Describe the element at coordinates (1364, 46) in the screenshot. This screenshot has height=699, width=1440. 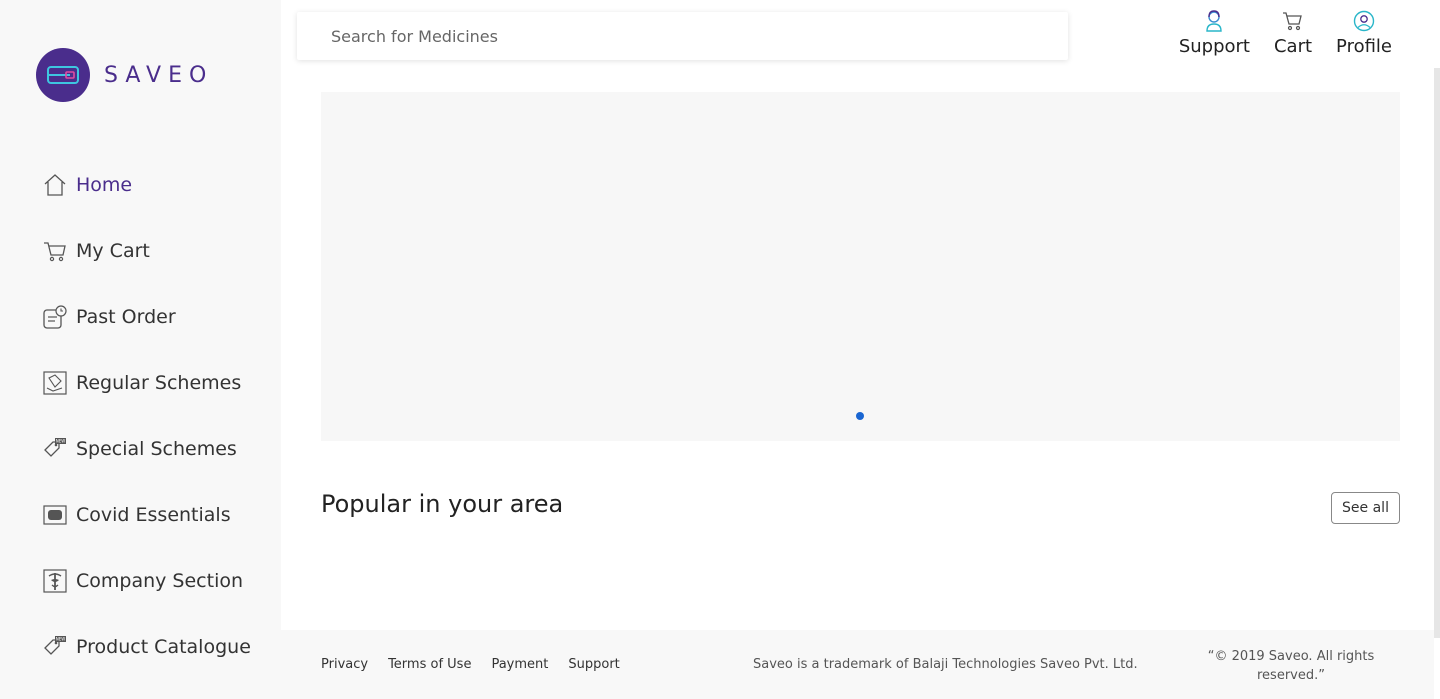
I see `profile-label: Profile` at that location.